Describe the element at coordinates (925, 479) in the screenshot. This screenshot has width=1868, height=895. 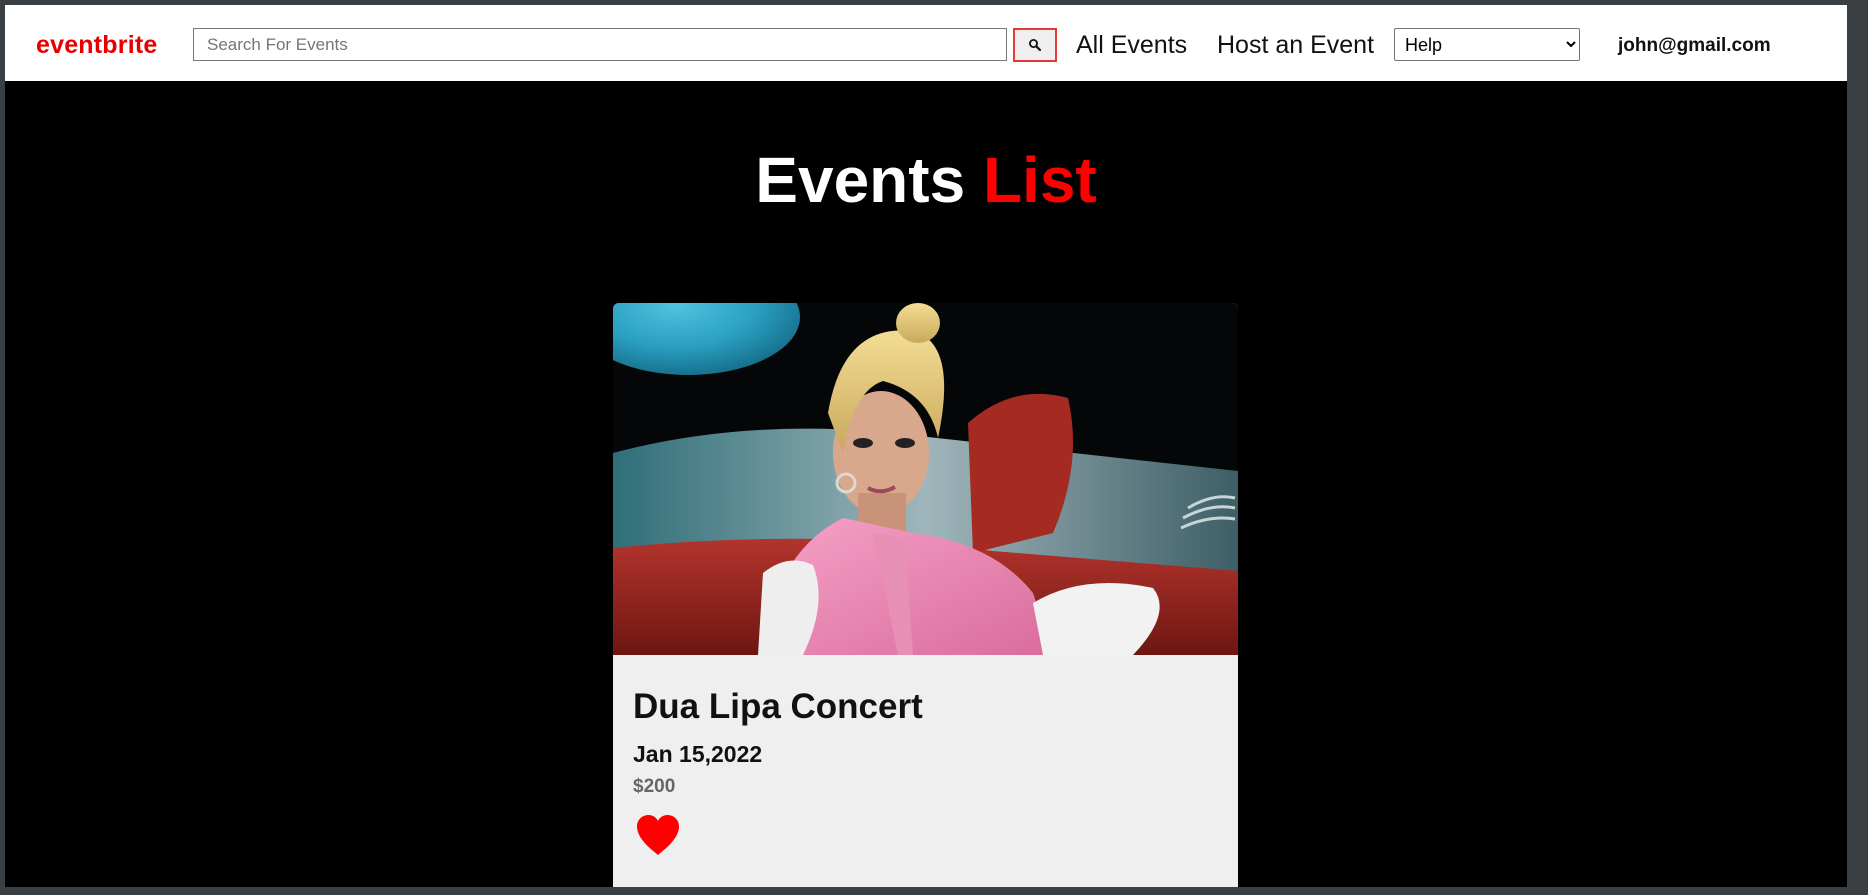
I see `event-image` at that location.